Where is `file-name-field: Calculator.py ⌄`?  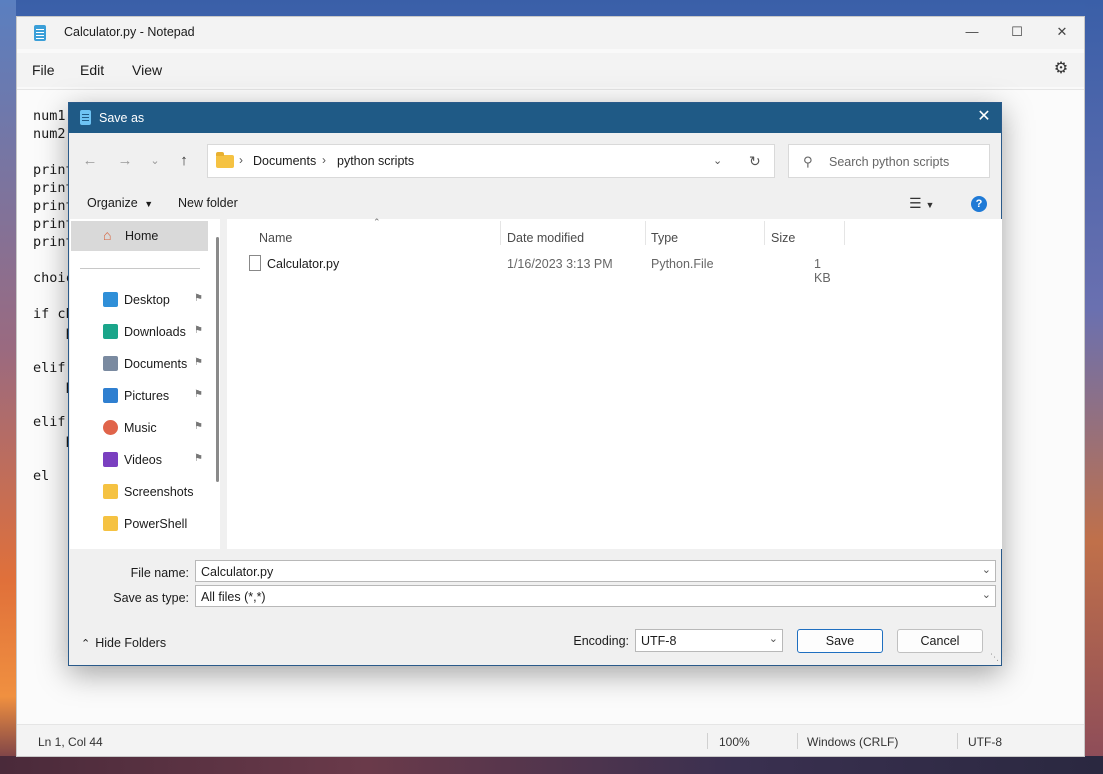 file-name-field: Calculator.py ⌄ is located at coordinates (595, 571).